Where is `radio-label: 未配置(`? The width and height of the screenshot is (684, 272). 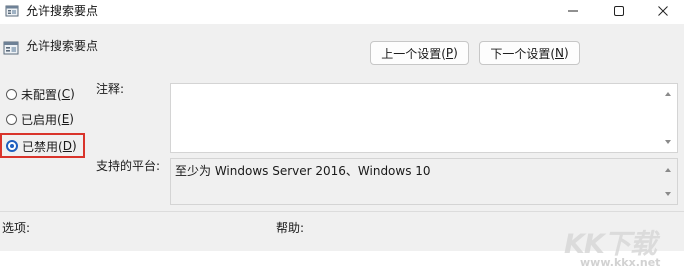
radio-label: 未配置( is located at coordinates (41, 94).